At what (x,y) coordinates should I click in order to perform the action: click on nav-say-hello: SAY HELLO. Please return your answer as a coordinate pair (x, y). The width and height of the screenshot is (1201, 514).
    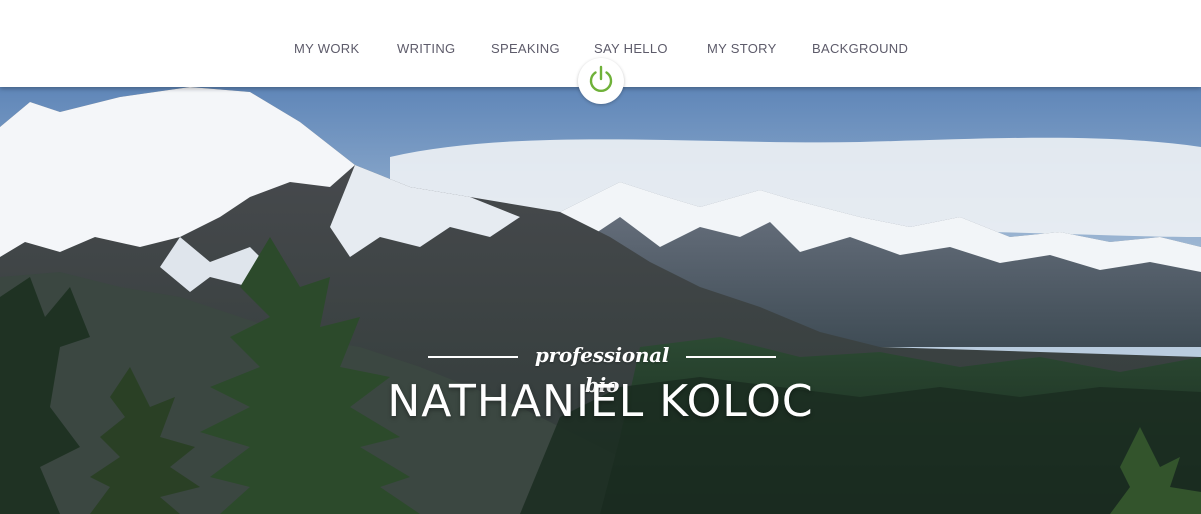
    Looking at the image, I should click on (631, 49).